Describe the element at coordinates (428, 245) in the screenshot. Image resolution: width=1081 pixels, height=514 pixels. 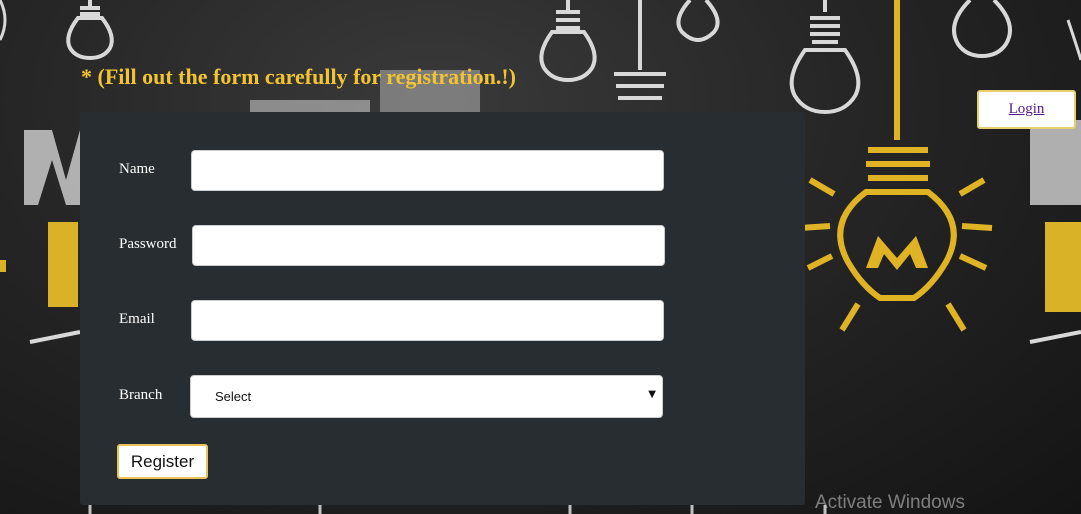
I see `password-field` at that location.